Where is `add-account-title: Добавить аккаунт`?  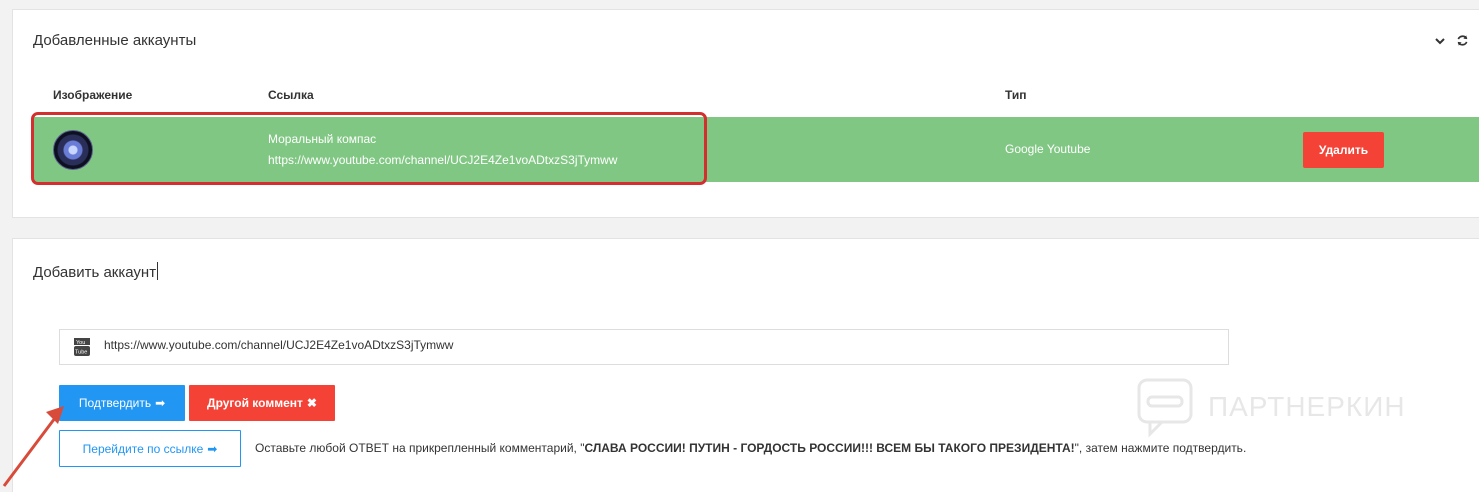
add-account-title: Добавить аккаунт is located at coordinates (96, 271).